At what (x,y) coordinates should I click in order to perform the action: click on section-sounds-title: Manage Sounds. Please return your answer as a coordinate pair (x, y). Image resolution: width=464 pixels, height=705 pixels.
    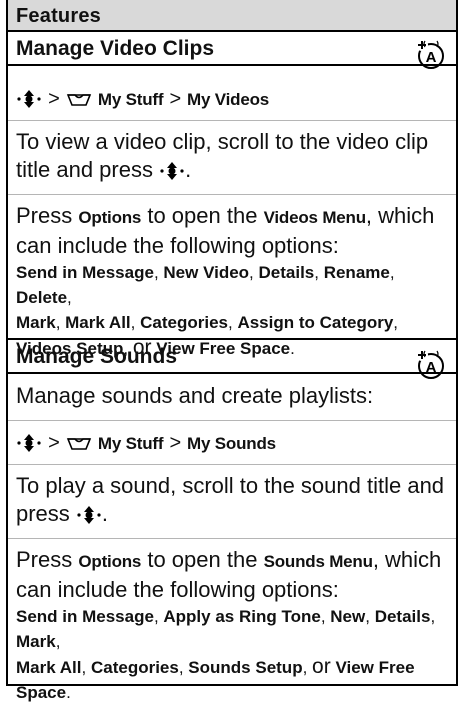
    Looking at the image, I should click on (97, 356).